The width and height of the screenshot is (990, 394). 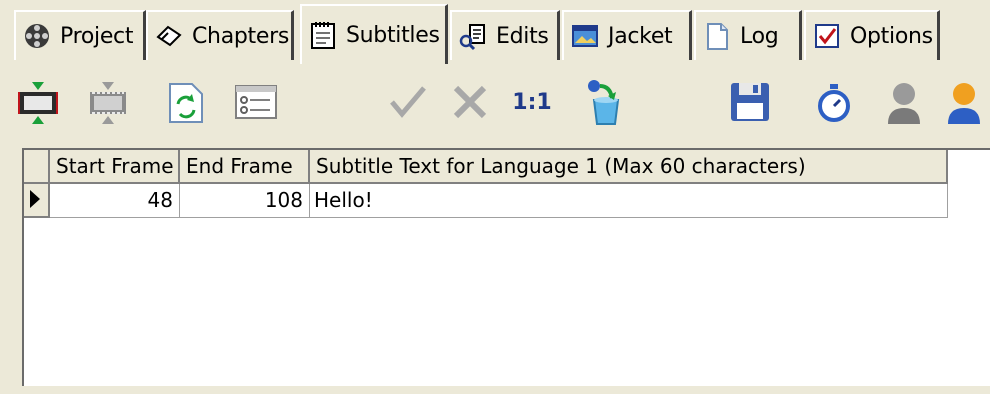 What do you see at coordinates (472, 37) in the screenshot?
I see `edit-tools-icon` at bounding box center [472, 37].